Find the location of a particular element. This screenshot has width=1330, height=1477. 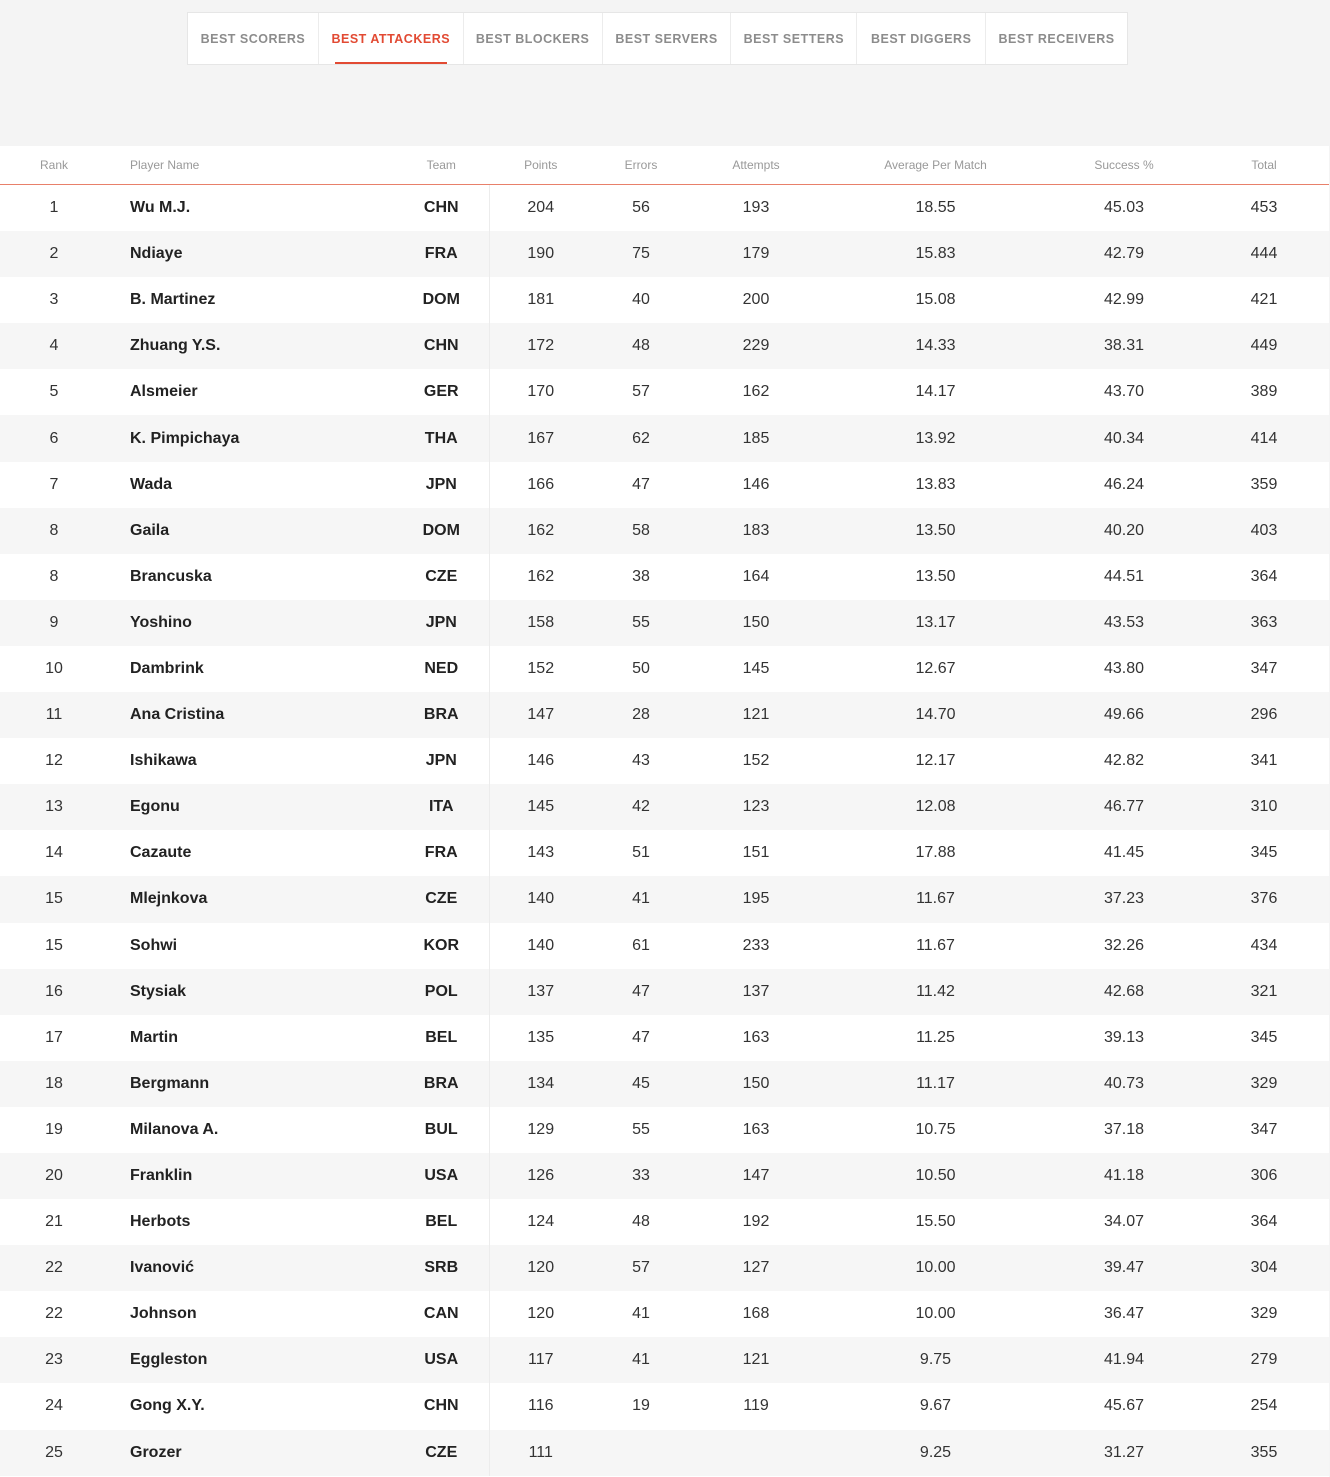

table-row: 8 Gaila DOM 162 58 183 13.50 40.20 403 is located at coordinates (664, 530).